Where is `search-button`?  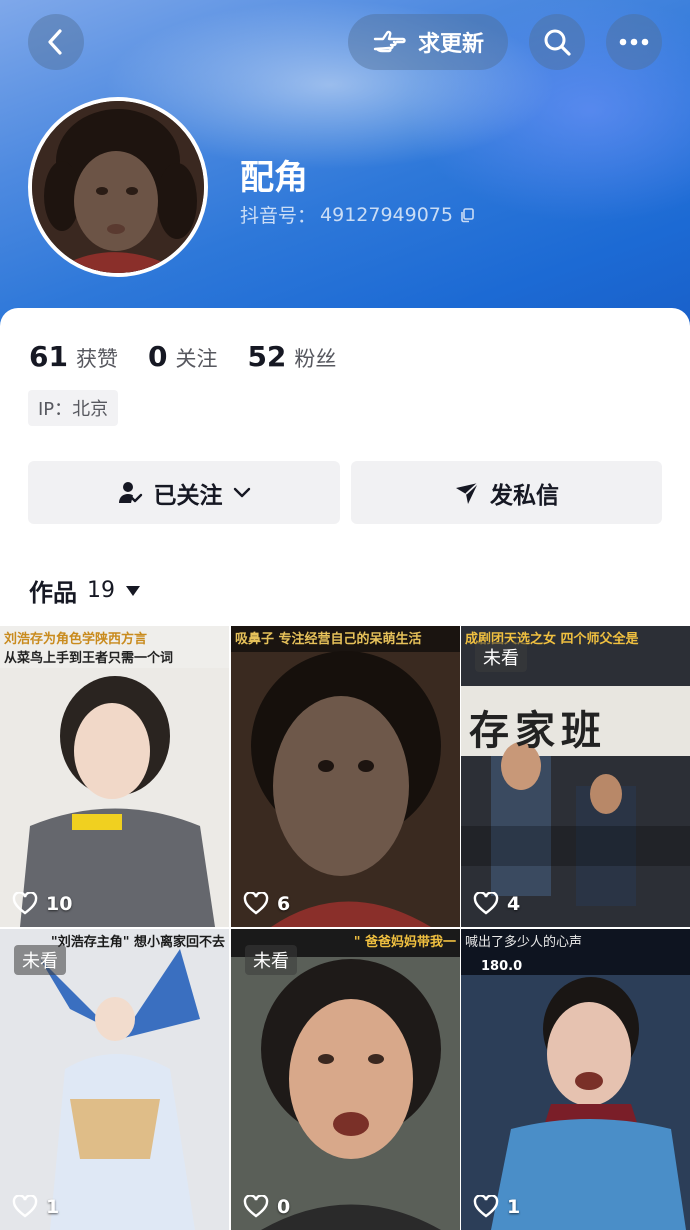
search-button is located at coordinates (557, 42).